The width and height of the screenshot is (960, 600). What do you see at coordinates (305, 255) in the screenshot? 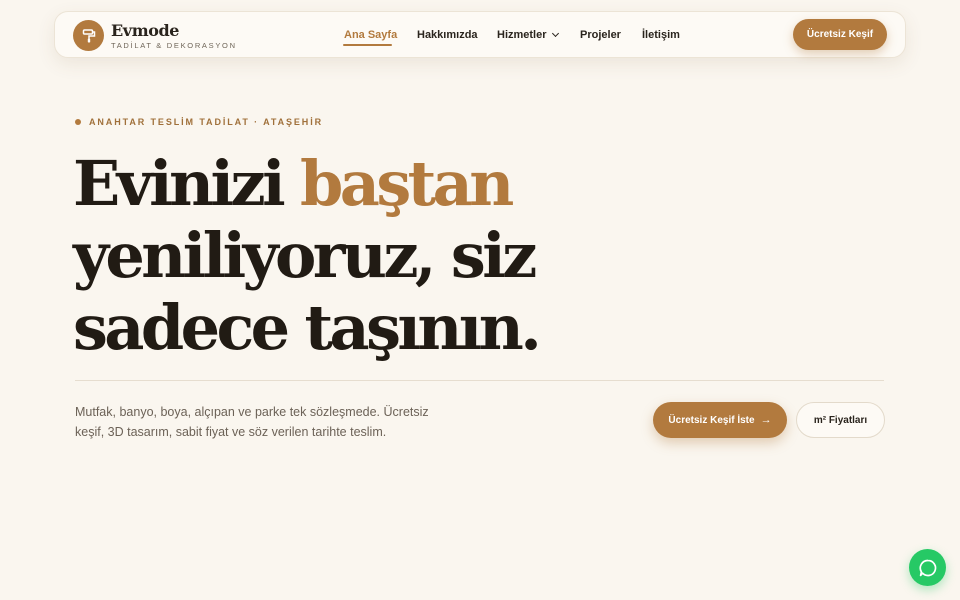
I see `headline-line-2: yeniliyoruz, siz` at bounding box center [305, 255].